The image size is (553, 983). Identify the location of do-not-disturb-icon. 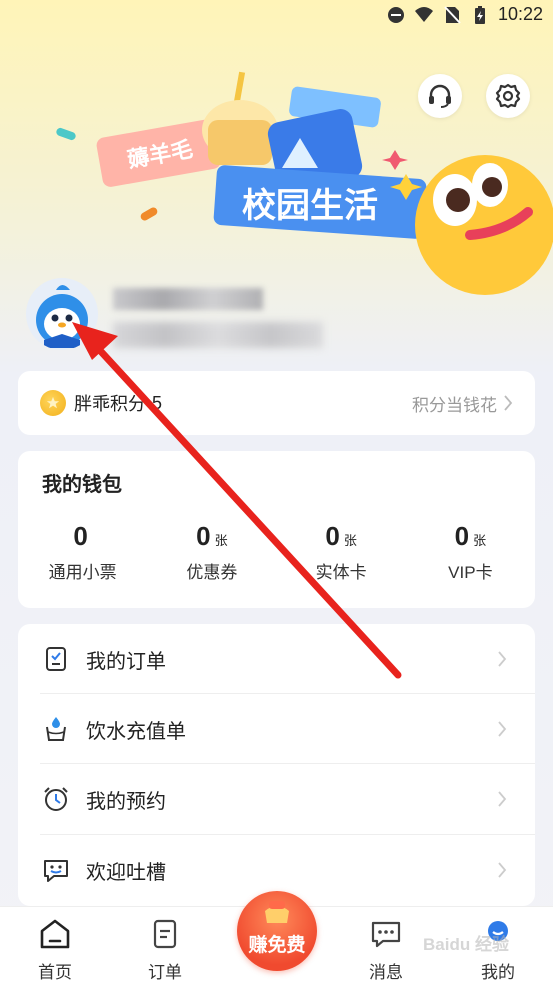
(395, 14).